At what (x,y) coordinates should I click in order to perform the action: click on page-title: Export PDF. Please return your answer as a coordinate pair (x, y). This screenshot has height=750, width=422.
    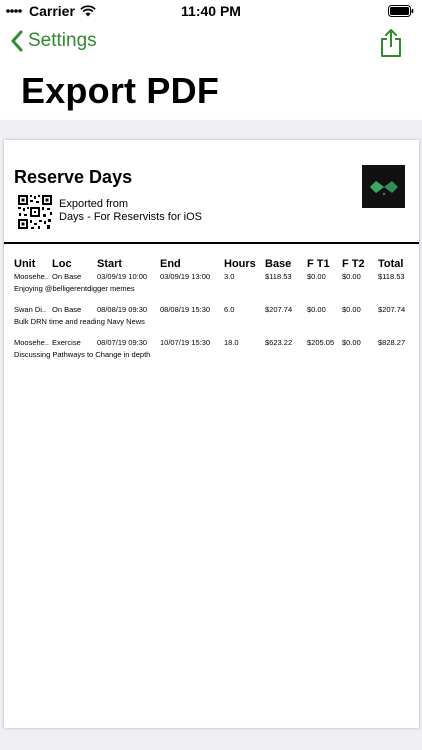
    Looking at the image, I should click on (120, 90).